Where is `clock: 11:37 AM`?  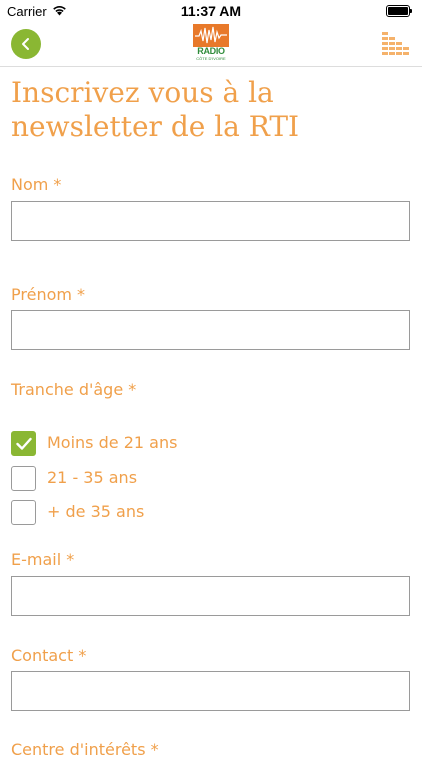
clock: 11:37 AM is located at coordinates (211, 11).